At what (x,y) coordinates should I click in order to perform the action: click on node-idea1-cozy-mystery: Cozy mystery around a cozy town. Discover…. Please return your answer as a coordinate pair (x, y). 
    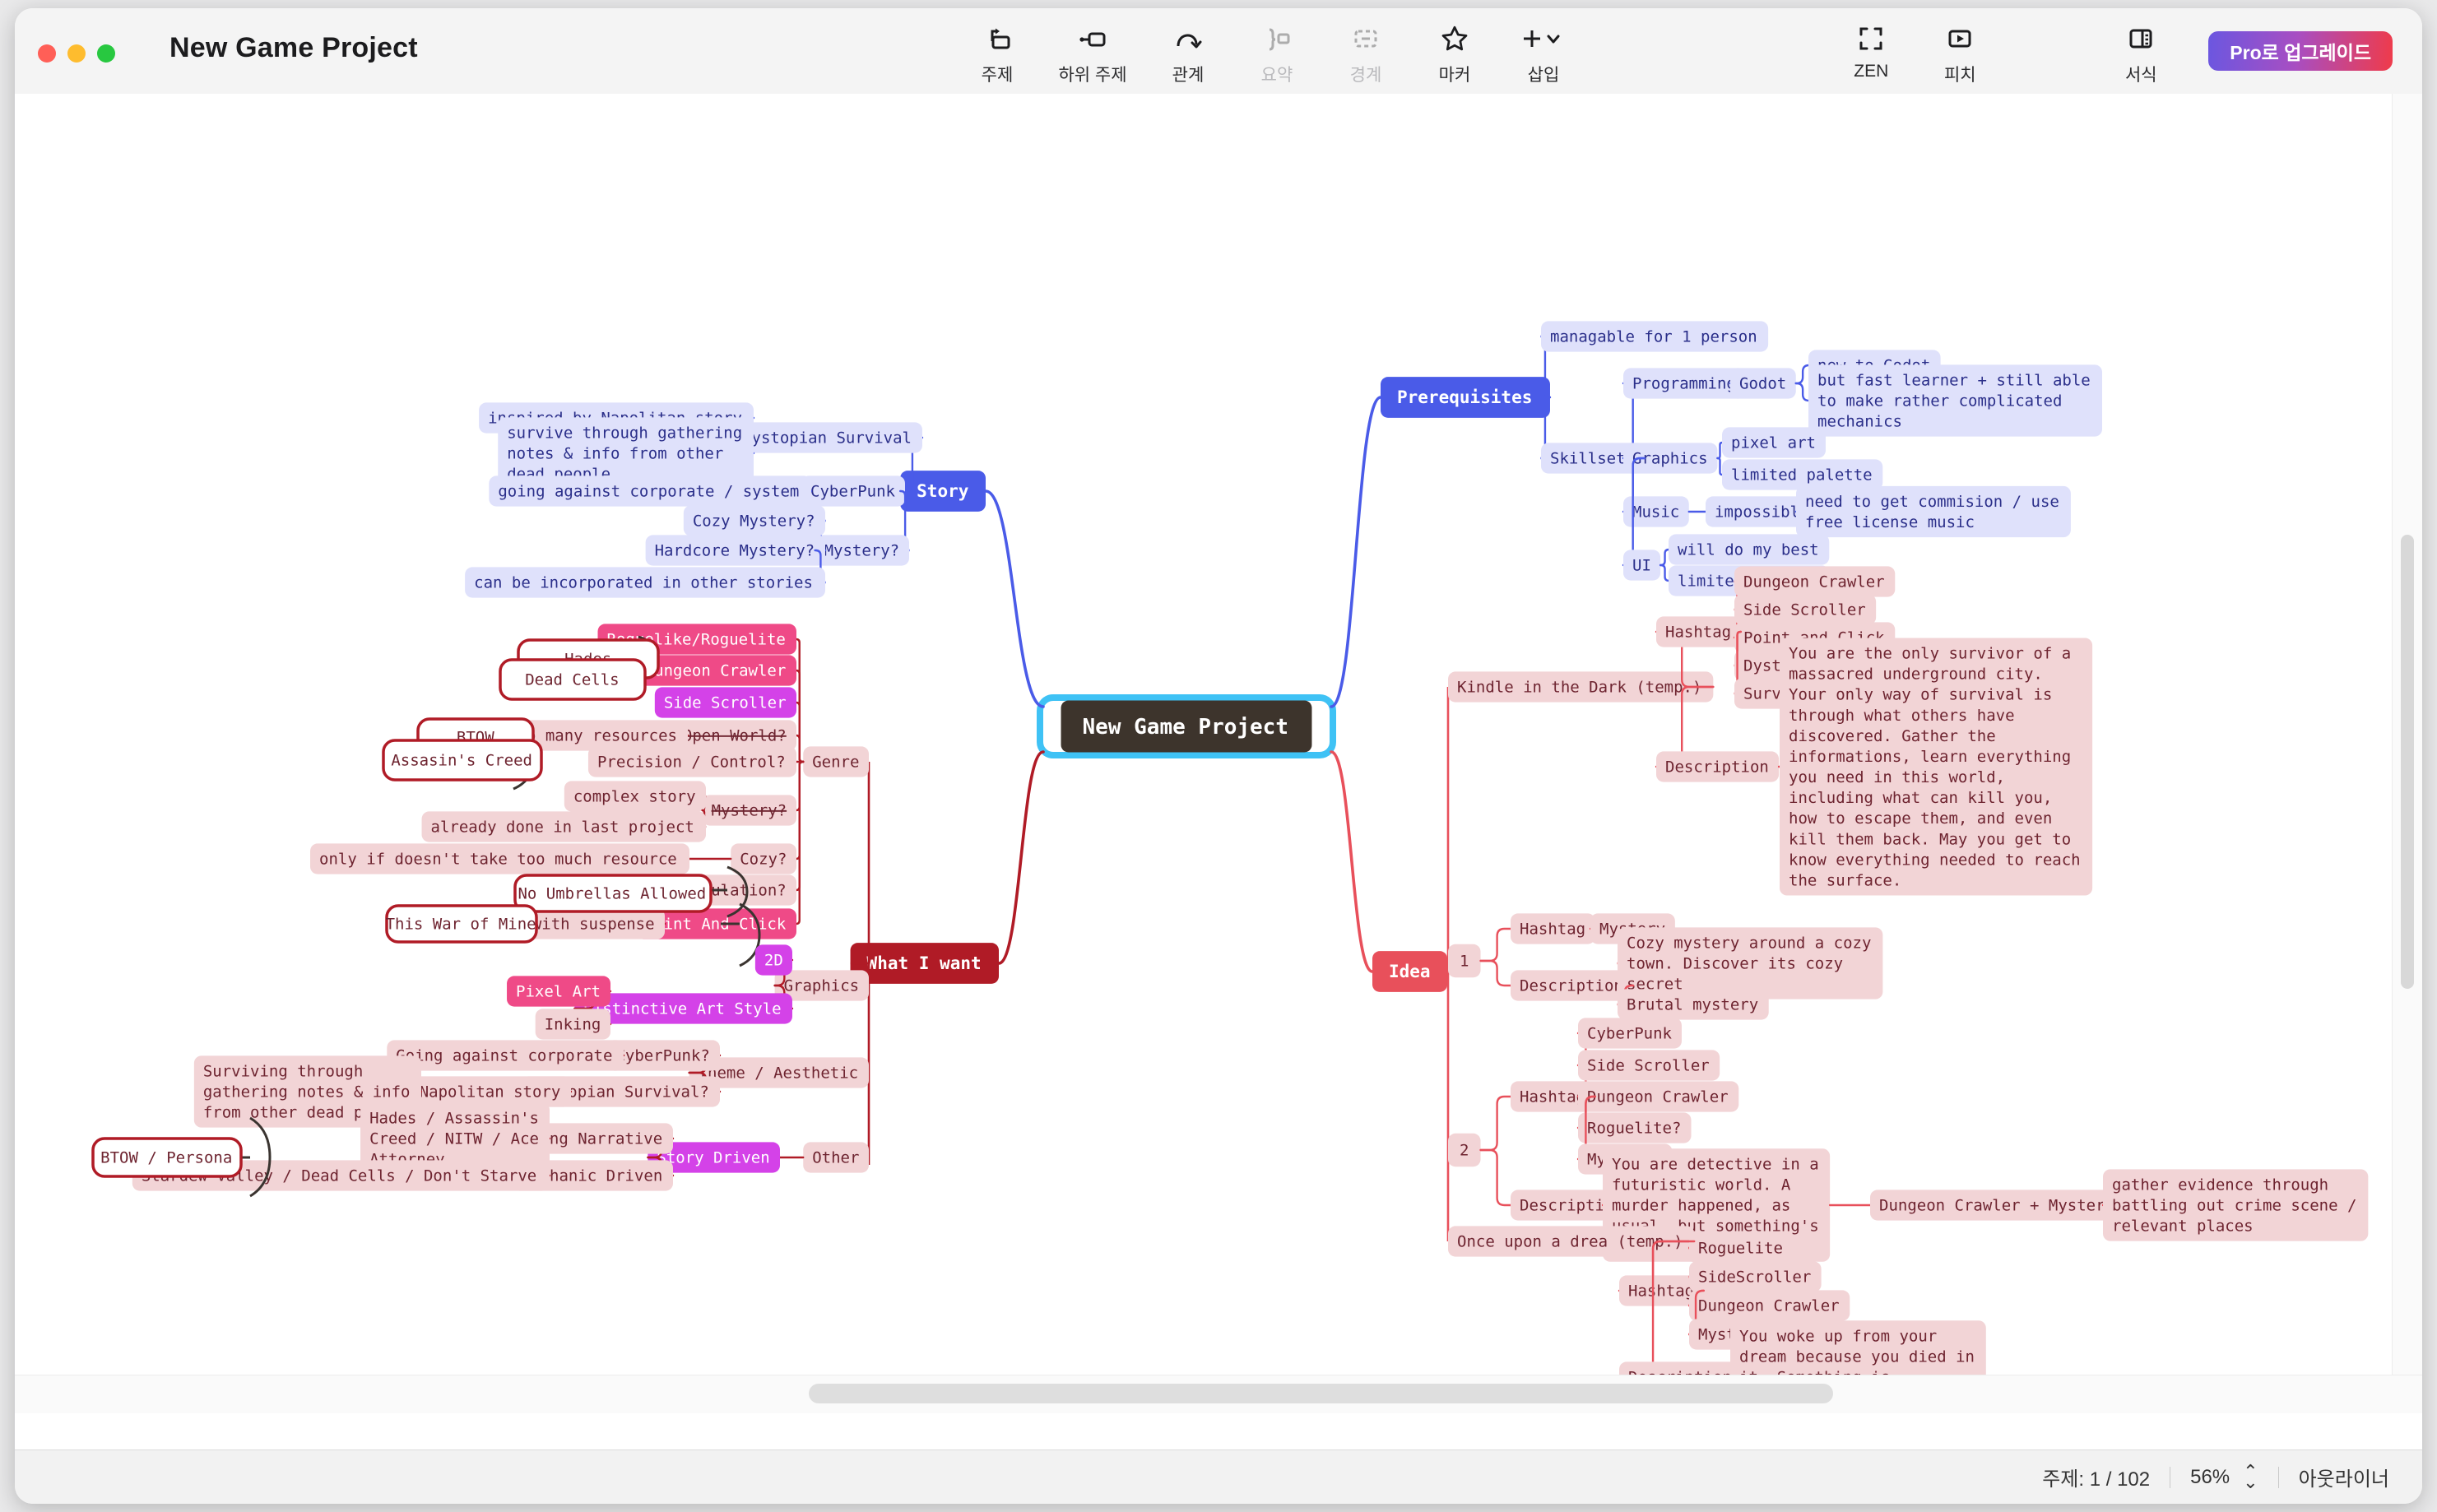
    Looking at the image, I should click on (1750, 963).